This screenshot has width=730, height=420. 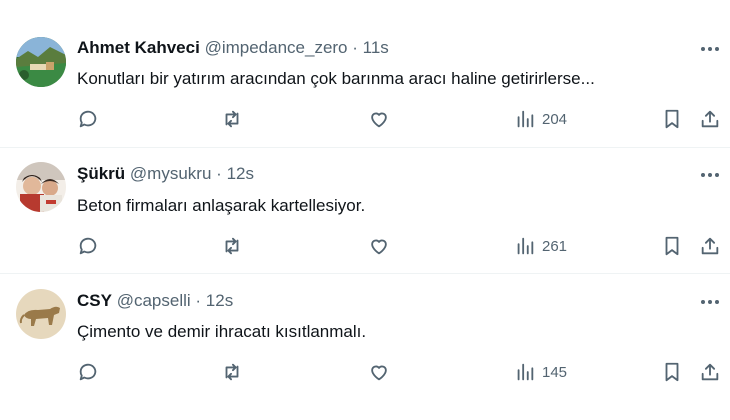 I want to click on avatar-landscape-image, so click(x=41, y=62).